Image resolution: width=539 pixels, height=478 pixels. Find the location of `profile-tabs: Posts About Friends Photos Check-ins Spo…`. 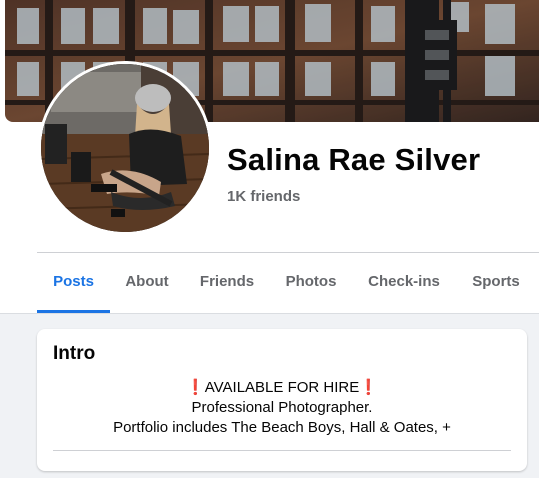

profile-tabs: Posts About Friends Photos Check-ins Spo… is located at coordinates (288, 283).